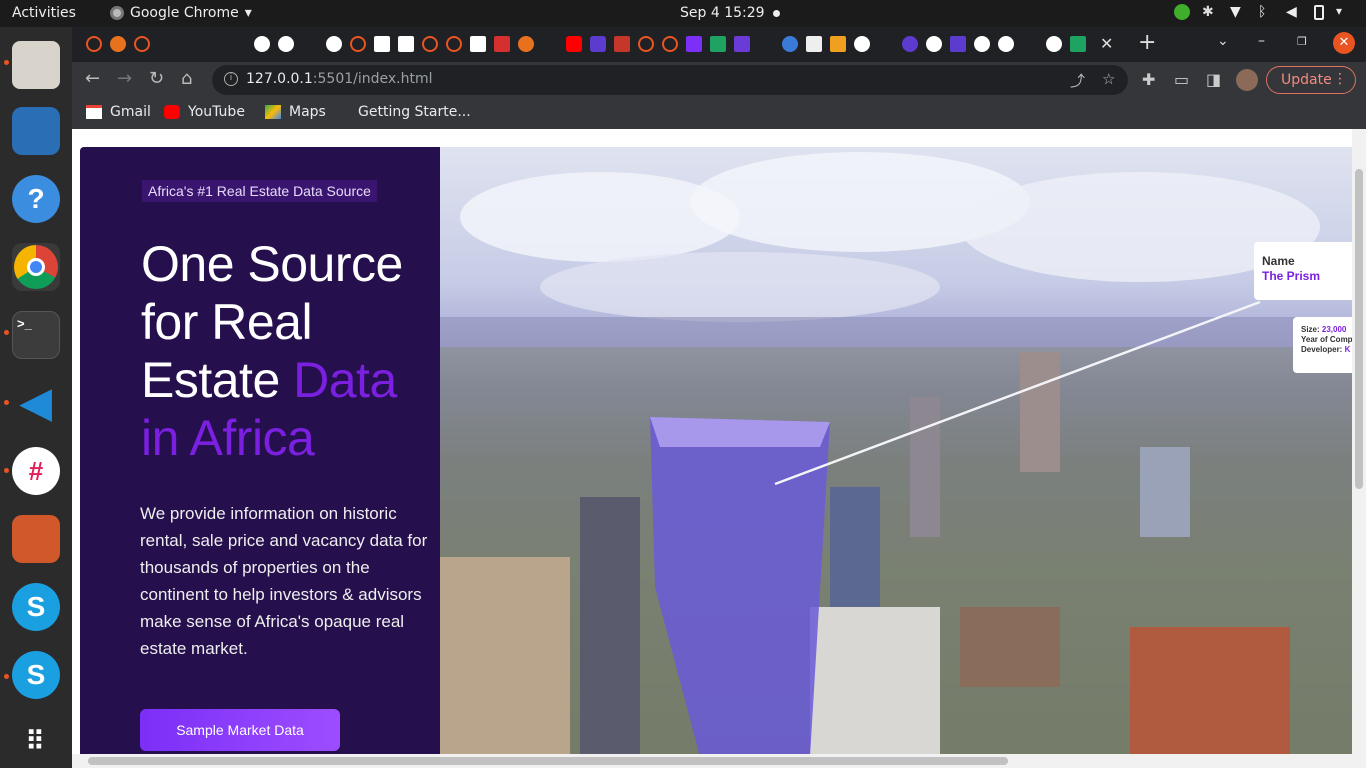 This screenshot has width=1366, height=768. Describe the element at coordinates (722, 13) in the screenshot. I see `clock: Sep 4 15:29` at that location.